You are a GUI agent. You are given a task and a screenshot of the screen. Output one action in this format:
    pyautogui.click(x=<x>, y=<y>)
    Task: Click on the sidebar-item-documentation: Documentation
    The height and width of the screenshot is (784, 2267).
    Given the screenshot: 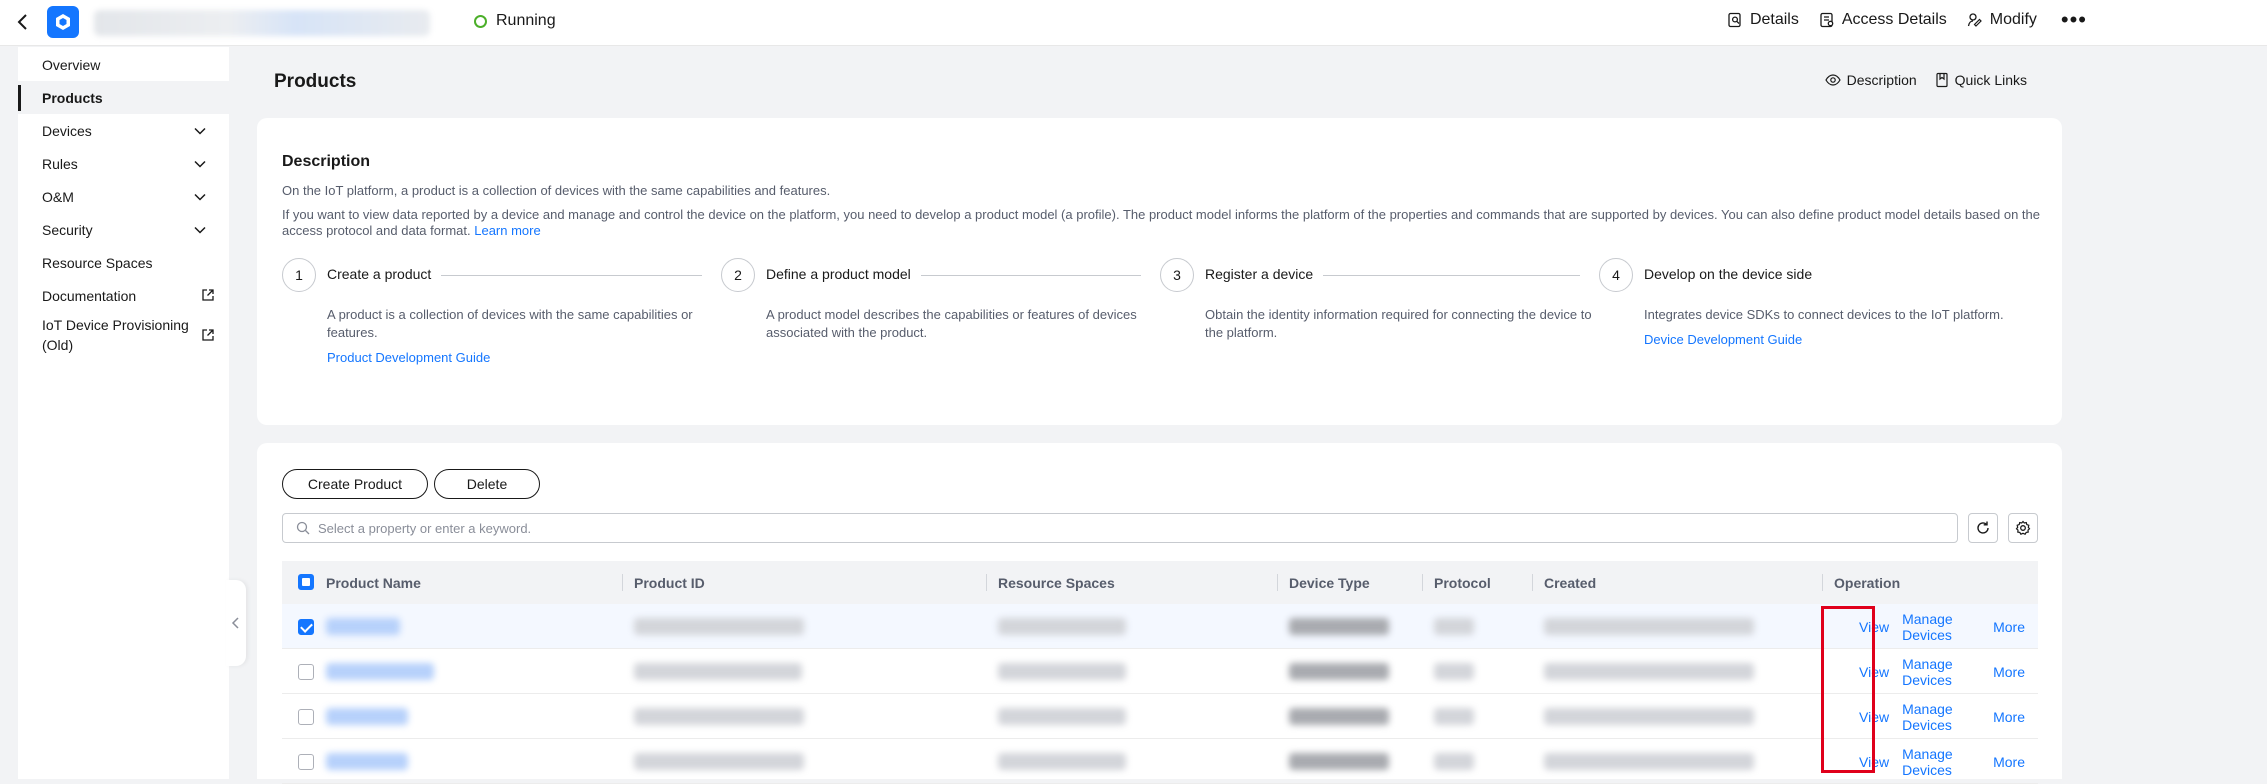 What is the action you would take?
    pyautogui.click(x=123, y=295)
    